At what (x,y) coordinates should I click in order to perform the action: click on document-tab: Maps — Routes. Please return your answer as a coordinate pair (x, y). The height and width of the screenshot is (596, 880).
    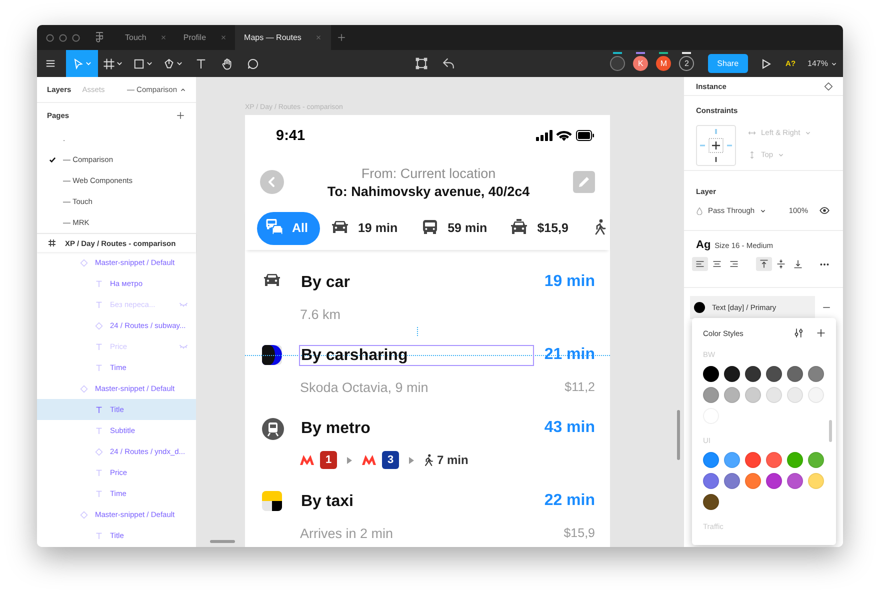
    Looking at the image, I should click on (283, 37).